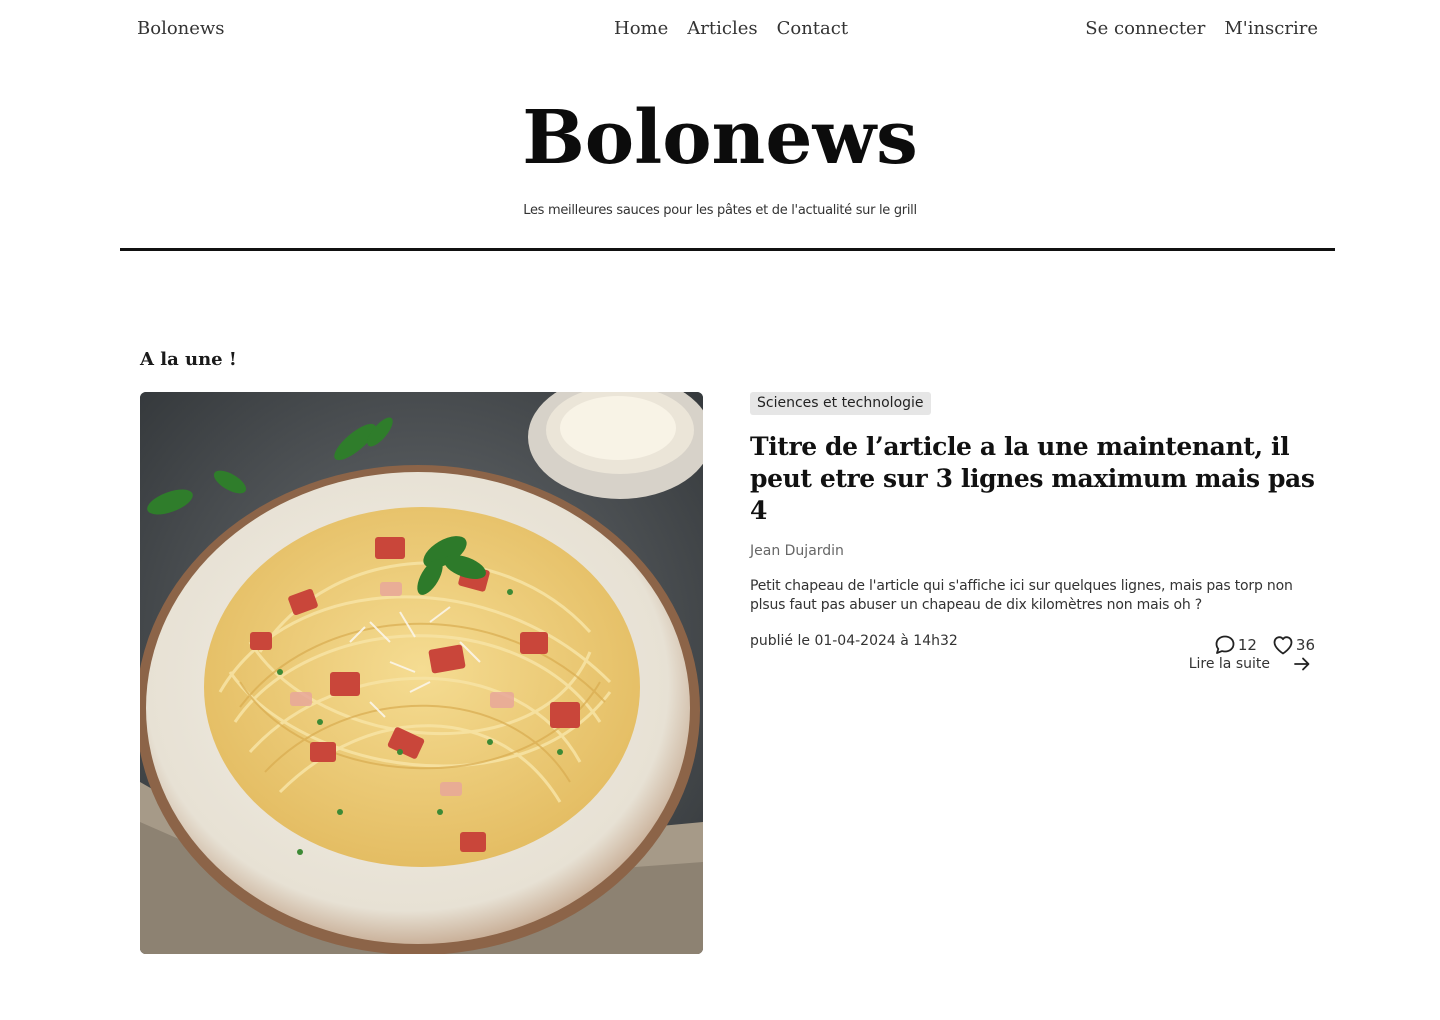 The height and width of the screenshot is (1020, 1440). I want to click on article-author: Jean Dujardin, so click(797, 551).